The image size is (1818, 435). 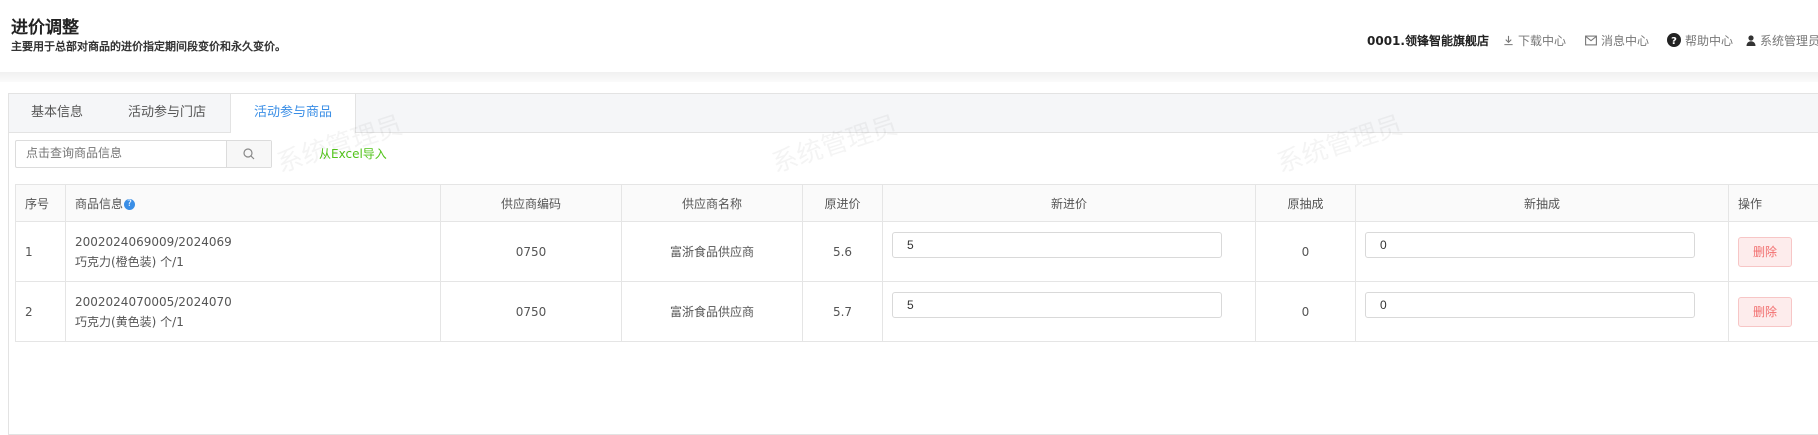 What do you see at coordinates (1591, 40) in the screenshot?
I see `mail-icon` at bounding box center [1591, 40].